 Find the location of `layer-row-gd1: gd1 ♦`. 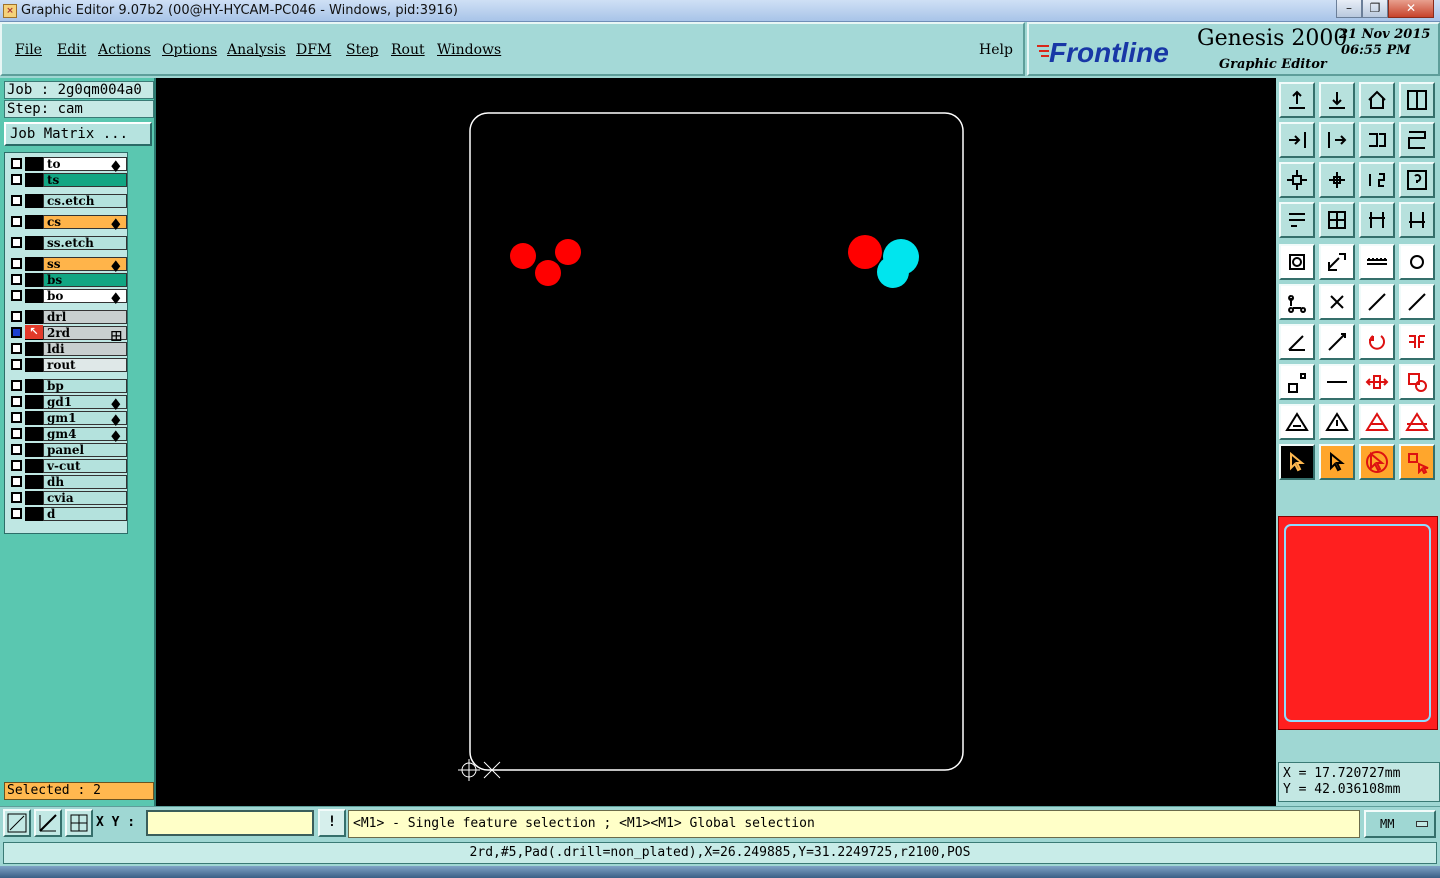

layer-row-gd1: gd1 ♦ is located at coordinates (67, 404).